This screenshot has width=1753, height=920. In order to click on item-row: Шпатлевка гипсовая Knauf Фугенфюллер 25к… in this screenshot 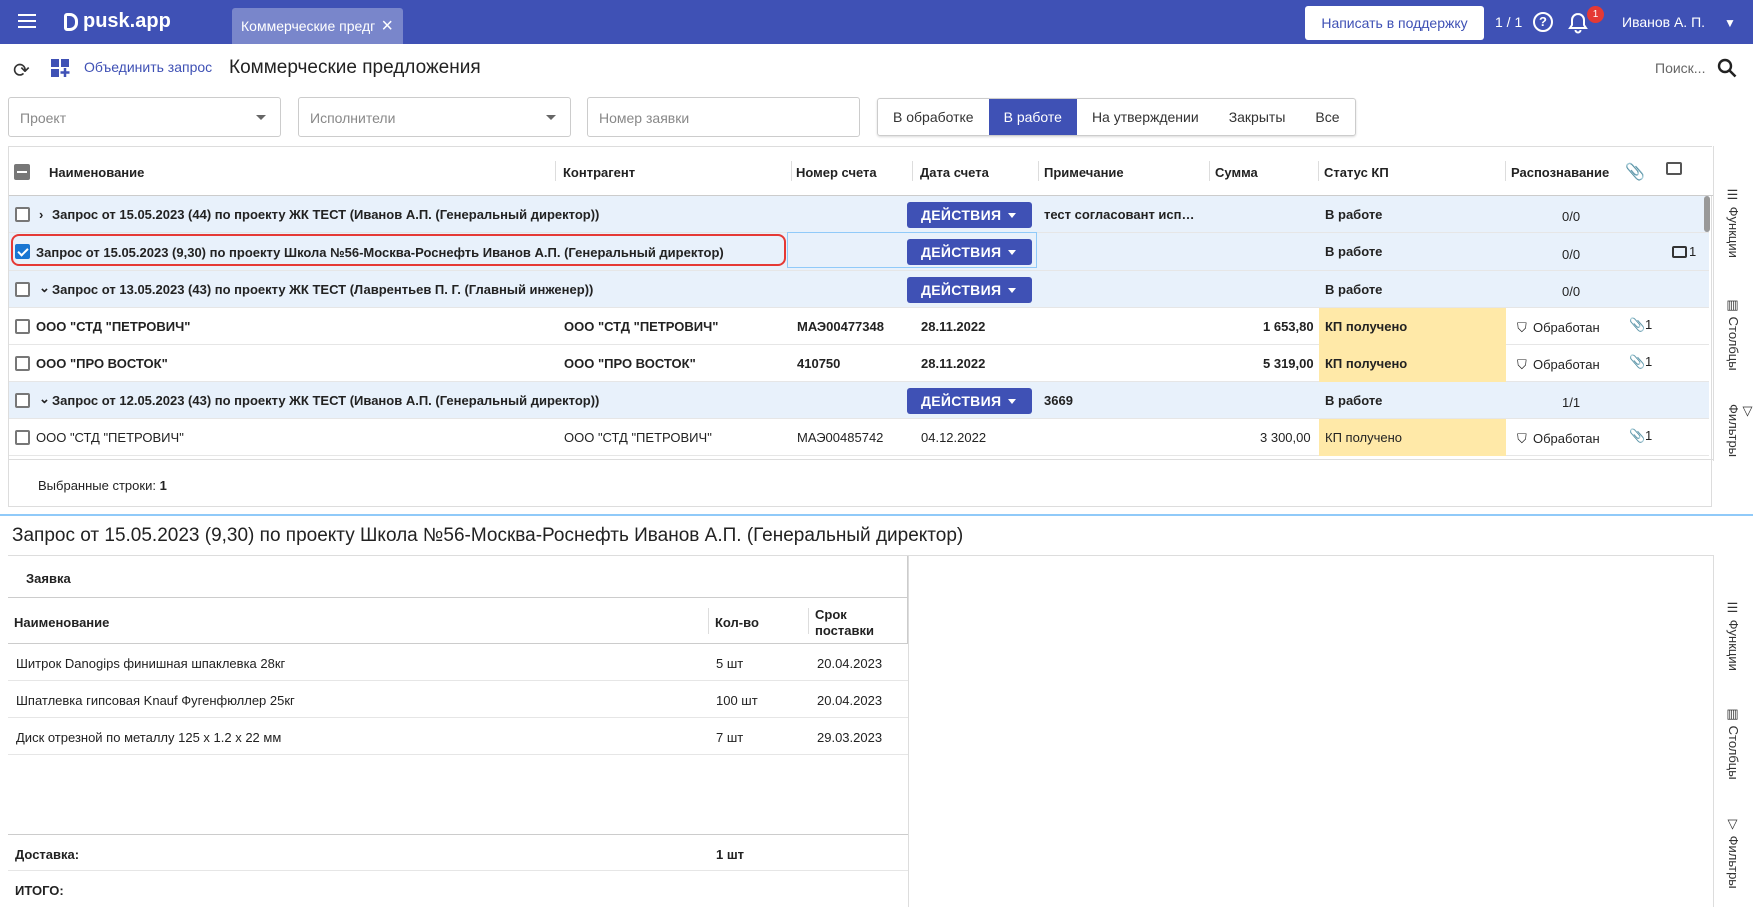, I will do `click(458, 699)`.